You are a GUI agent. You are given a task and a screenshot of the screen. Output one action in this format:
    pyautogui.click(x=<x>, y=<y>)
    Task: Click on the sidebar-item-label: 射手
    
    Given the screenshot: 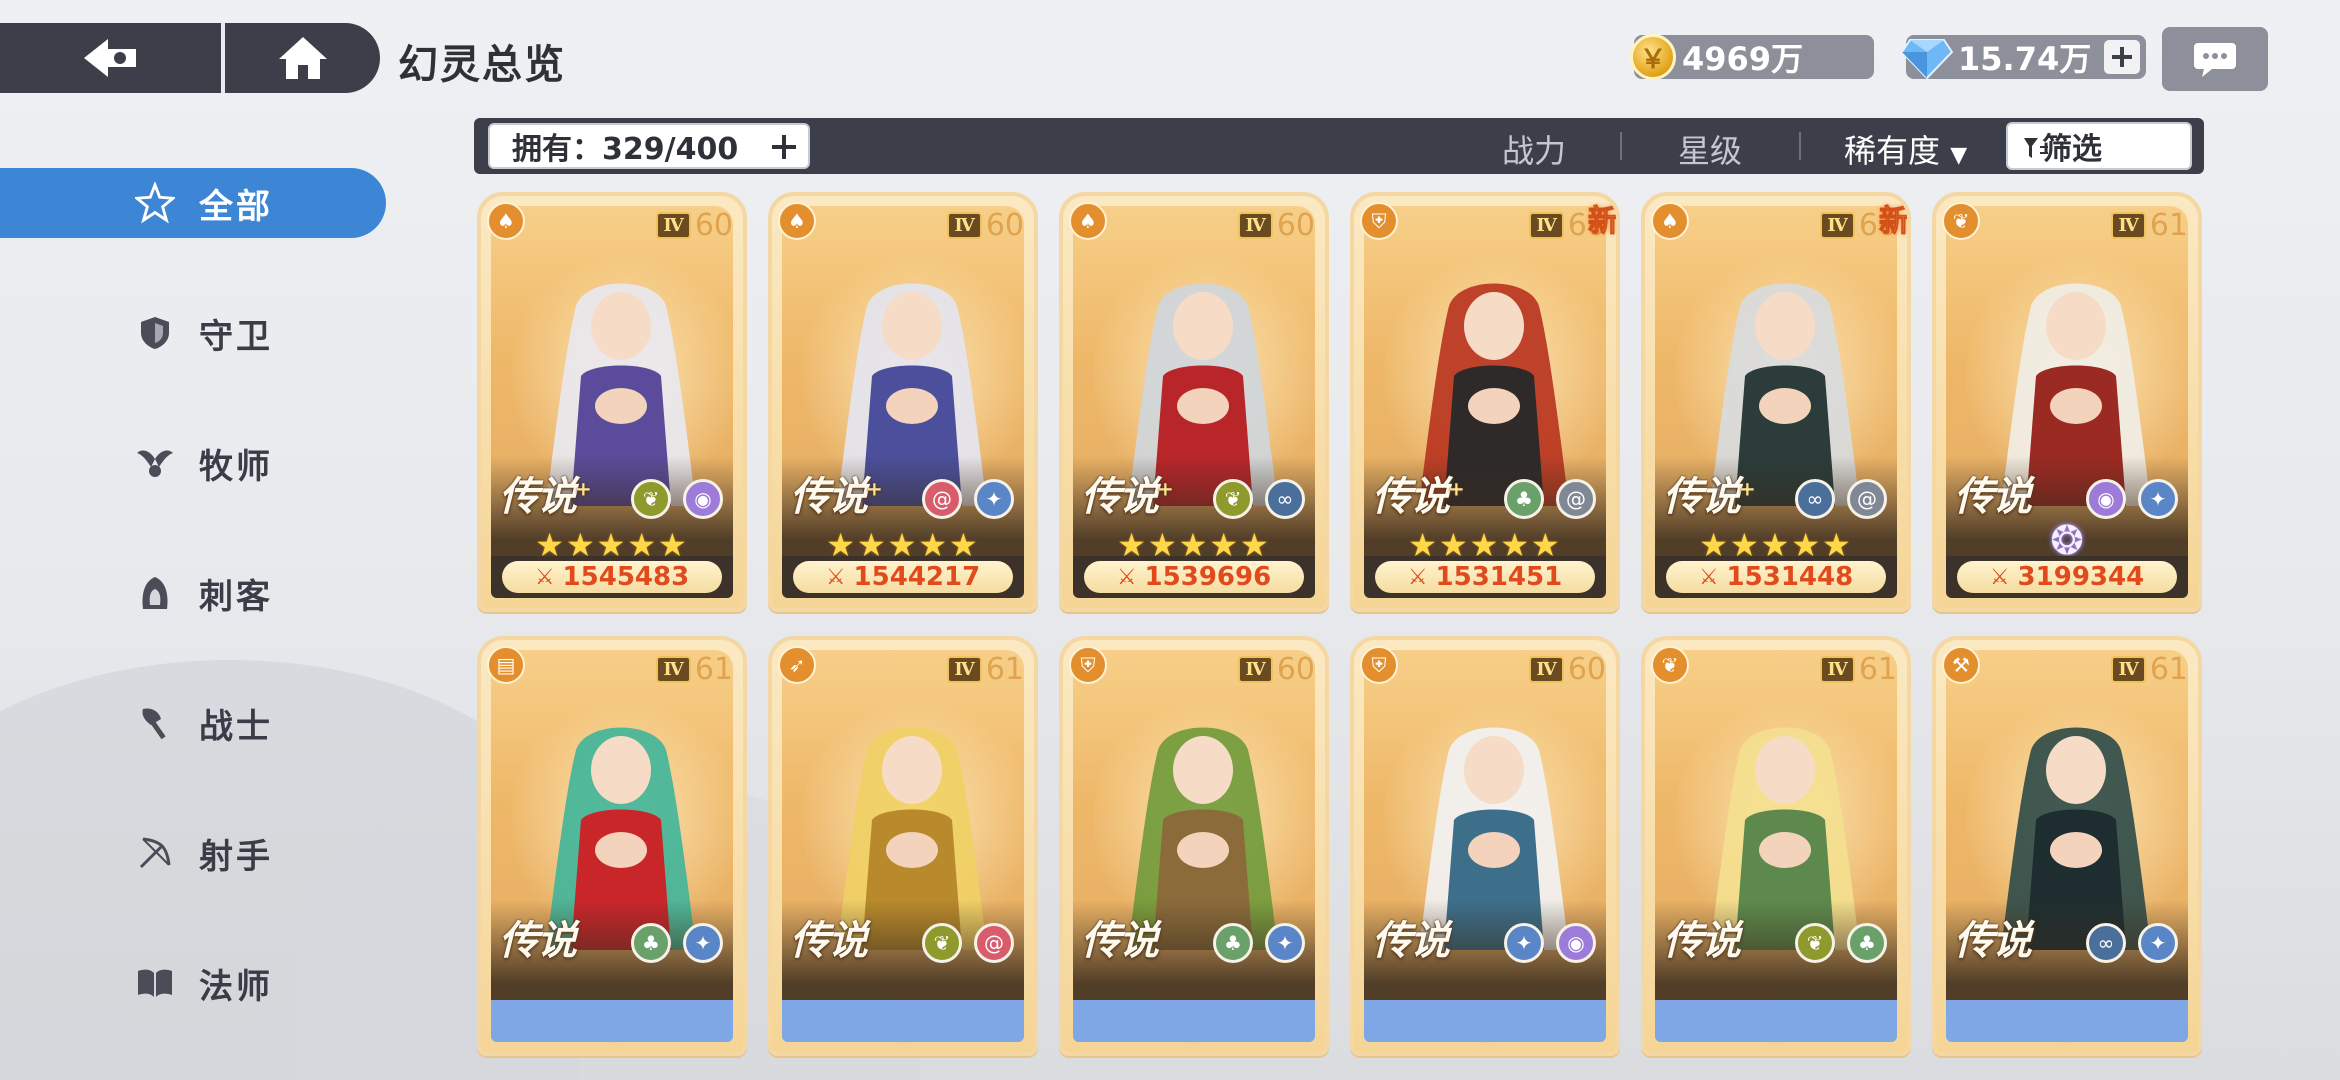 What is the action you would take?
    pyautogui.click(x=236, y=856)
    